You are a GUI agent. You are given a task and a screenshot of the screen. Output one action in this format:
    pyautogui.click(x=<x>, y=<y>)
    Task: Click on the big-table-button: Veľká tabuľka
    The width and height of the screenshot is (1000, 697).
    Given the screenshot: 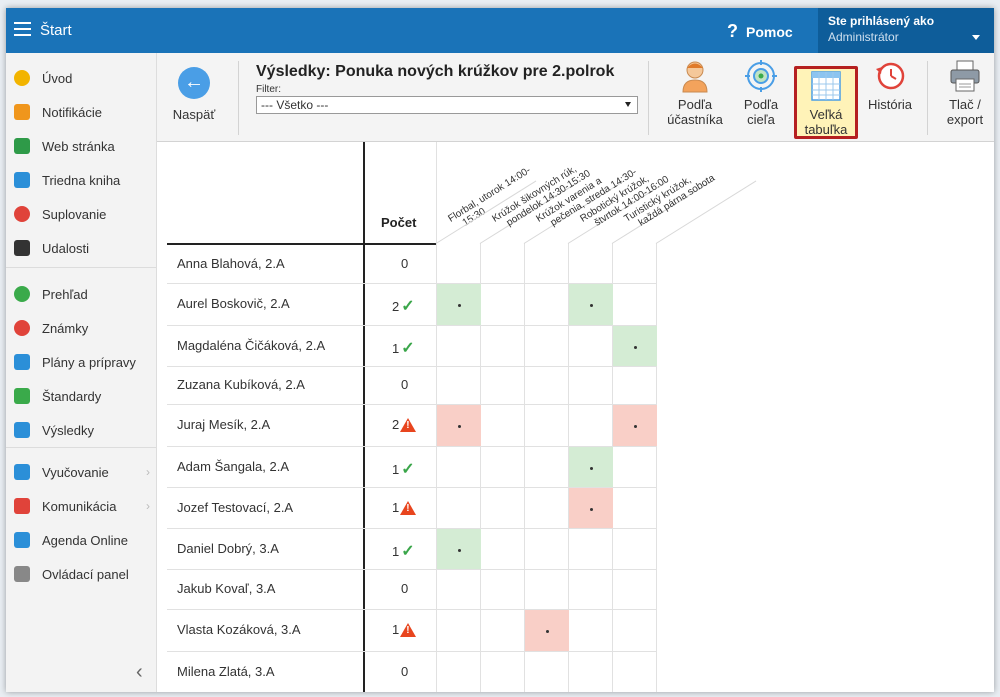 What is the action you would take?
    pyautogui.click(x=826, y=102)
    